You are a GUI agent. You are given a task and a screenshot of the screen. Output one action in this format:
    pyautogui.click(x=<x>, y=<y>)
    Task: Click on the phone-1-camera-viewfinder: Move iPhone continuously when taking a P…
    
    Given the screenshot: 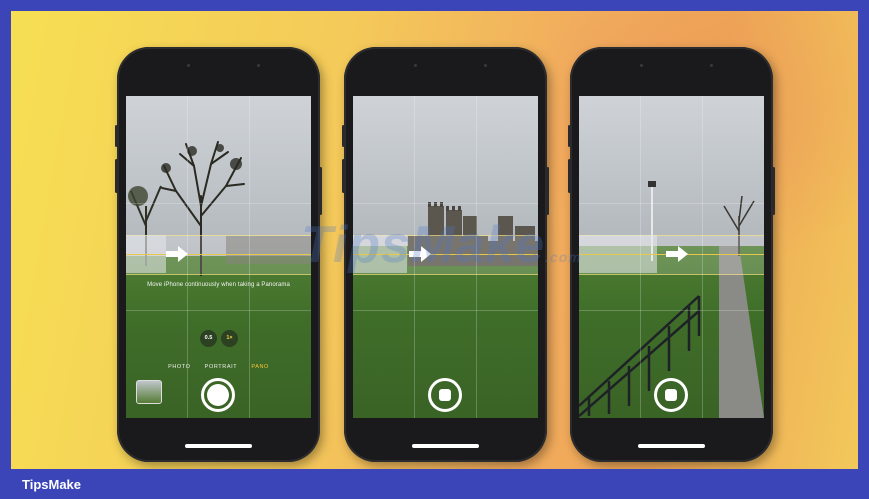 What is the action you would take?
    pyautogui.click(x=218, y=257)
    